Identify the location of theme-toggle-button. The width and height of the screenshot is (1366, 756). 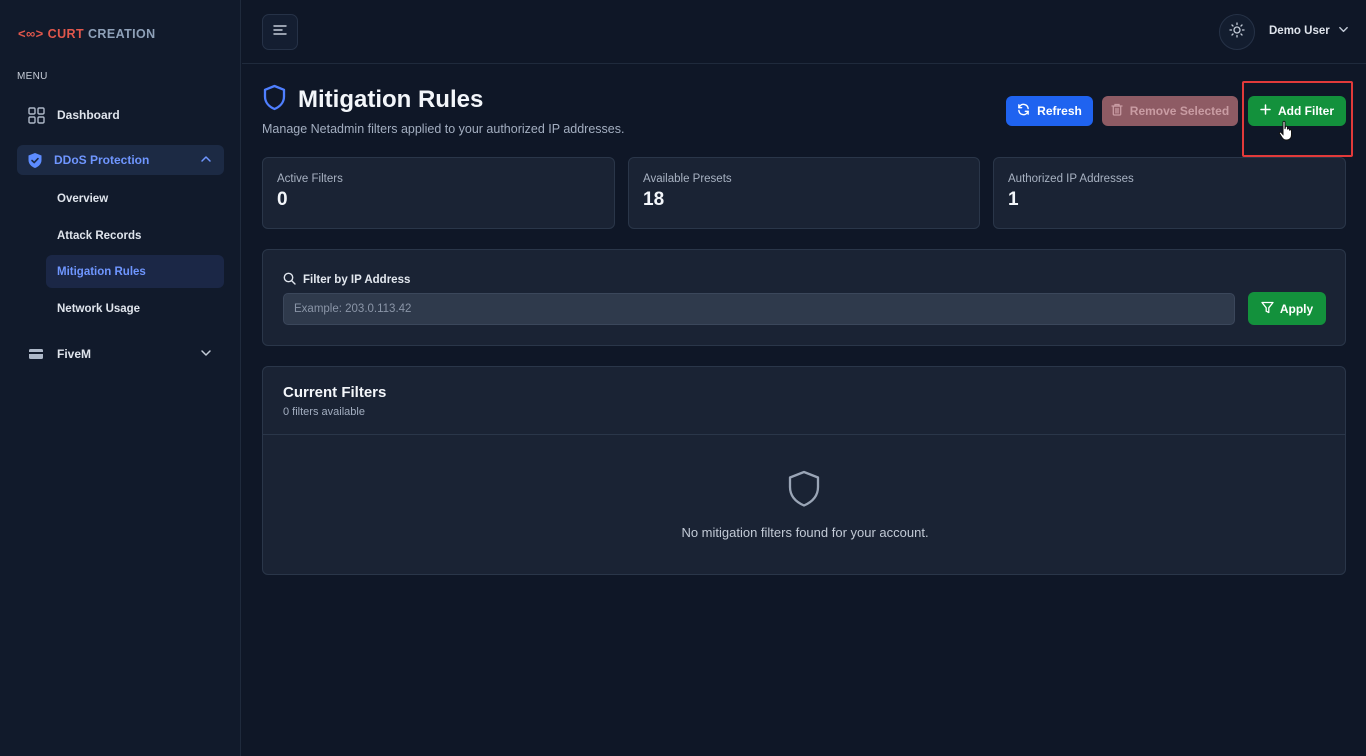
(1237, 32).